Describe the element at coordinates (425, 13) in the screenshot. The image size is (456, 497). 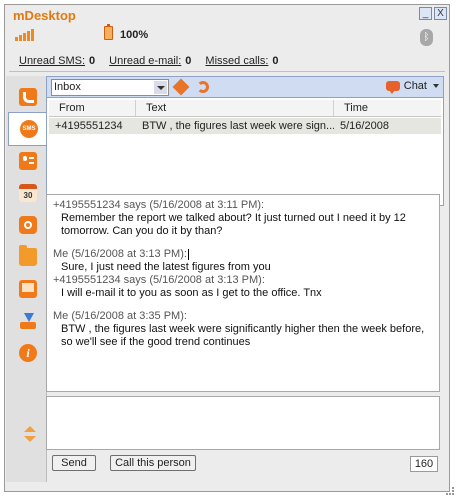
I see `minimize-button: _` at that location.